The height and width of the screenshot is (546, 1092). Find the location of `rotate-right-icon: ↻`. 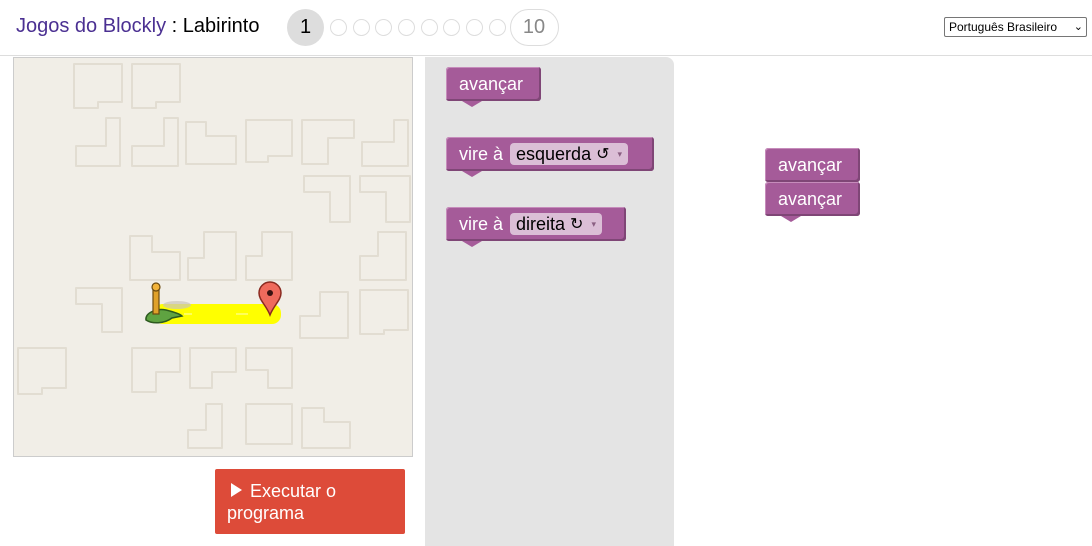

rotate-right-icon: ↻ is located at coordinates (577, 224).